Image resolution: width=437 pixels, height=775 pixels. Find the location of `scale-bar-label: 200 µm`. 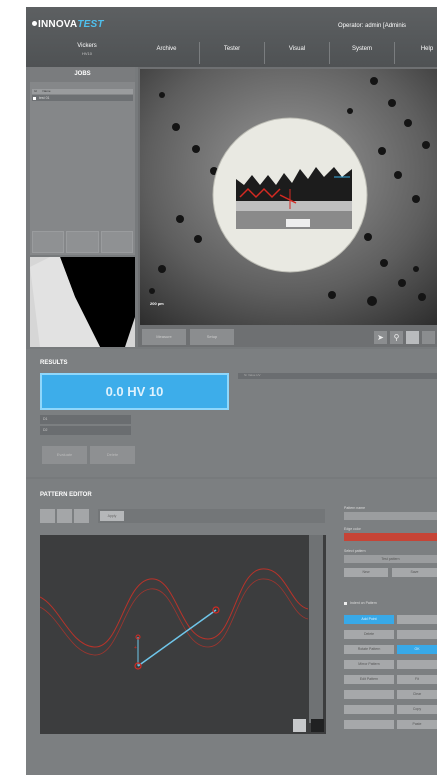

scale-bar-label: 200 µm is located at coordinates (157, 303).